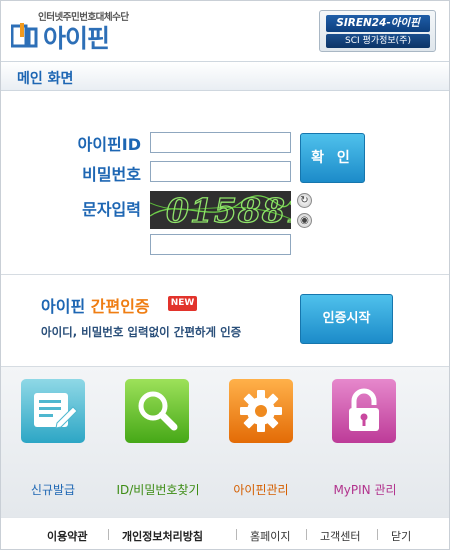 The height and width of the screenshot is (550, 450). What do you see at coordinates (111, 31) in the screenshot?
I see `ipin-logo: 인터넷주민번호대체수단 아이핀` at bounding box center [111, 31].